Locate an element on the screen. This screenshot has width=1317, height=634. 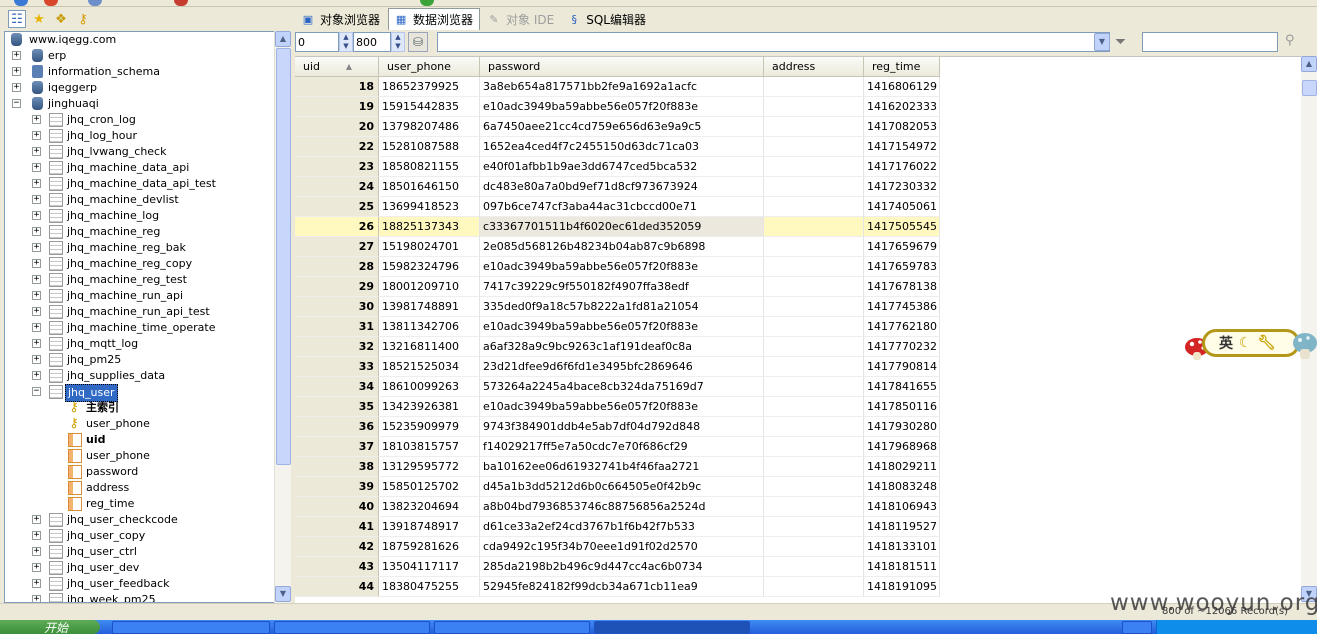
scroll-up-button: ▲ is located at coordinates (283, 39).